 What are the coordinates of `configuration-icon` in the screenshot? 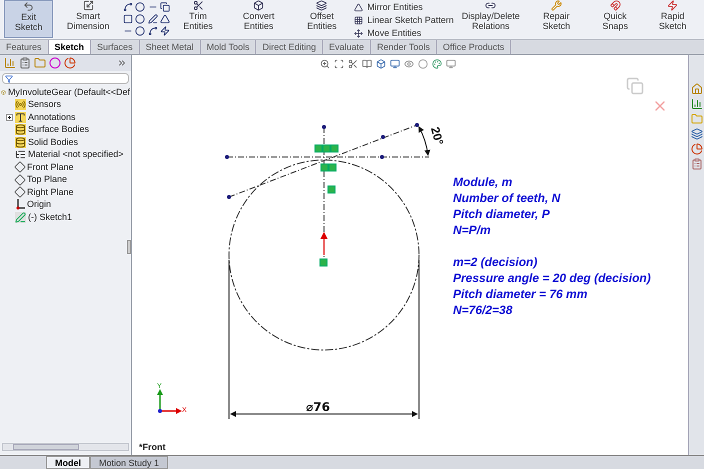 It's located at (40, 63).